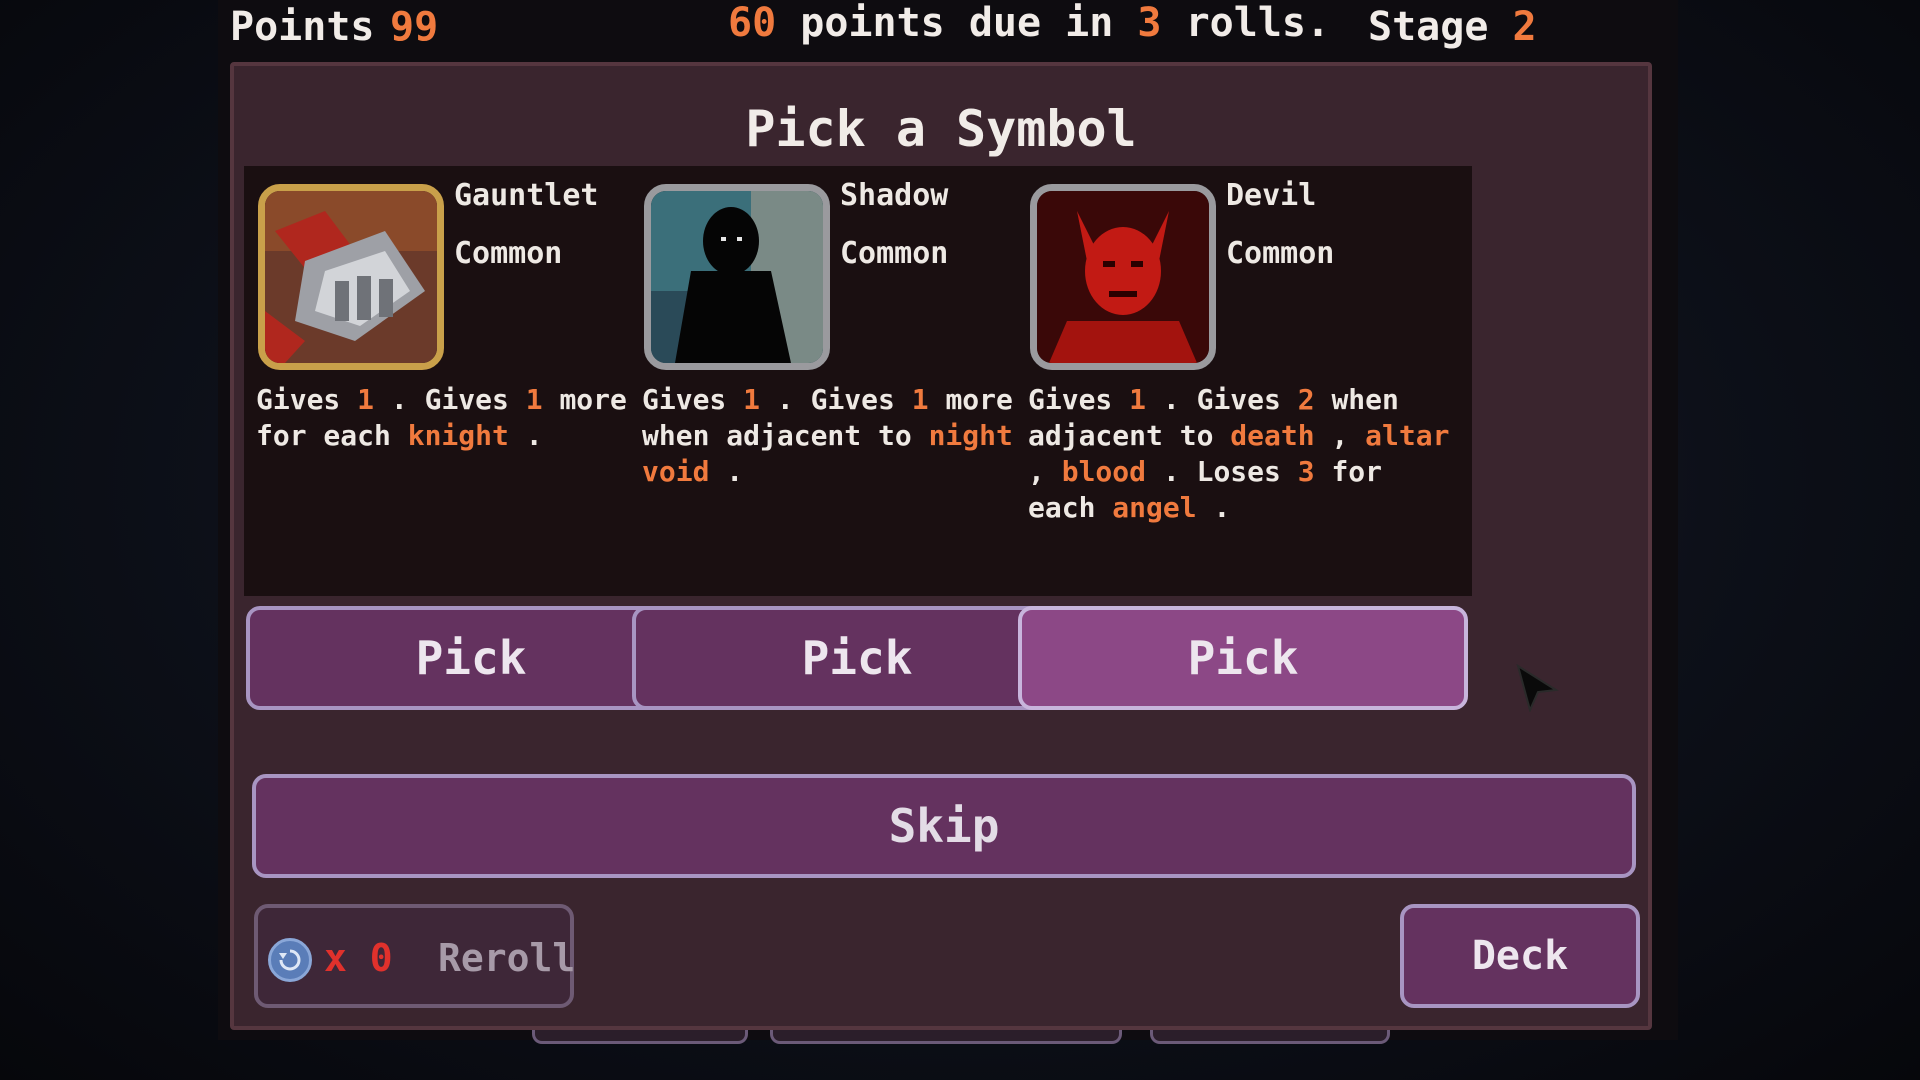 The image size is (1920, 1080). Describe the element at coordinates (894, 195) in the screenshot. I see `card-name: Shadow` at that location.